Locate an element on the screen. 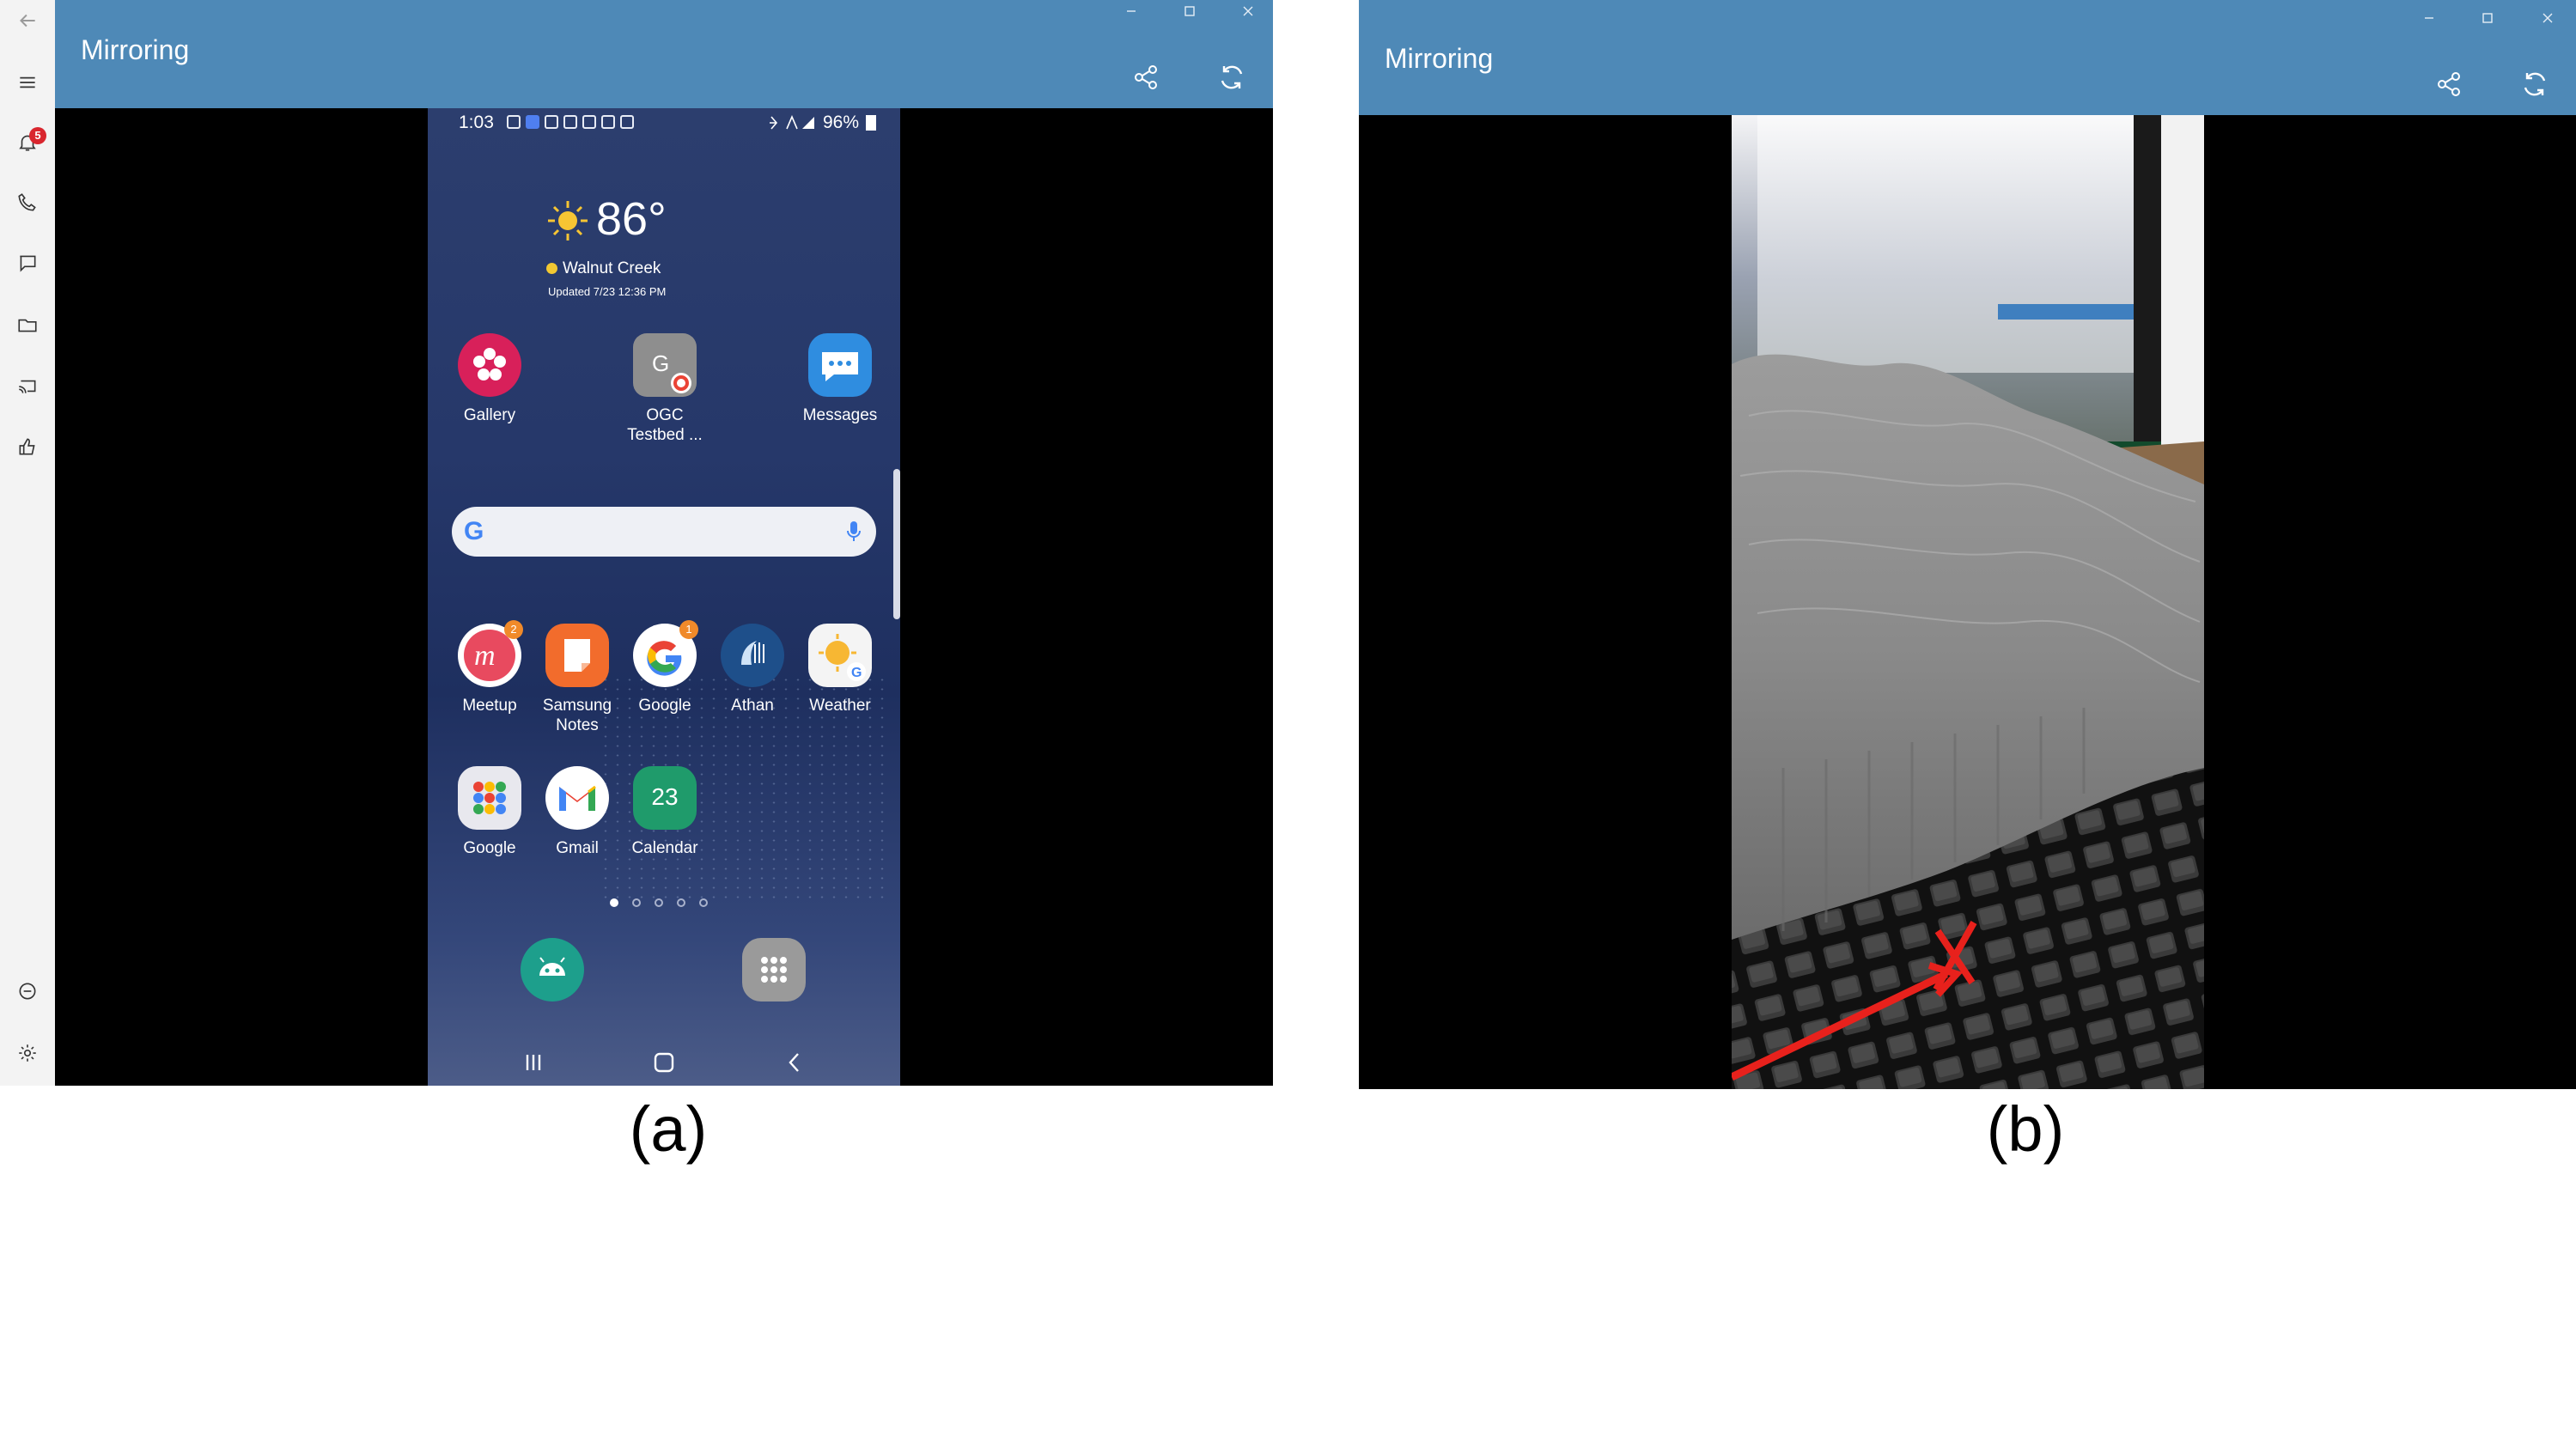 Image resolution: width=2576 pixels, height=1449 pixels. google-search-bar: G is located at coordinates (664, 532).